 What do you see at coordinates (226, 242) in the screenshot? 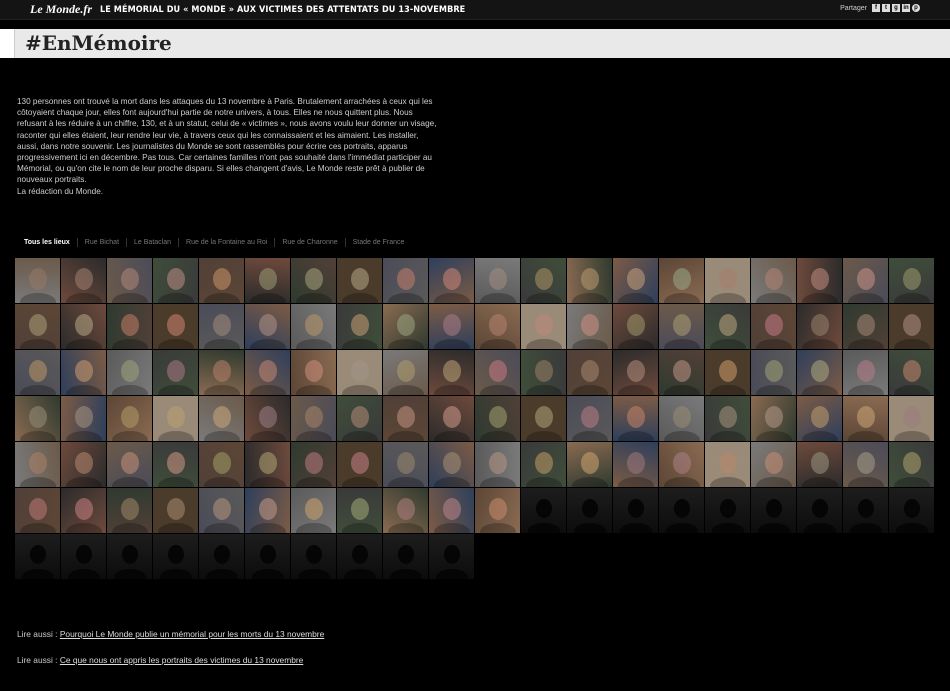
I see `filter-tab: Rue de la Fontaine au Roi` at bounding box center [226, 242].